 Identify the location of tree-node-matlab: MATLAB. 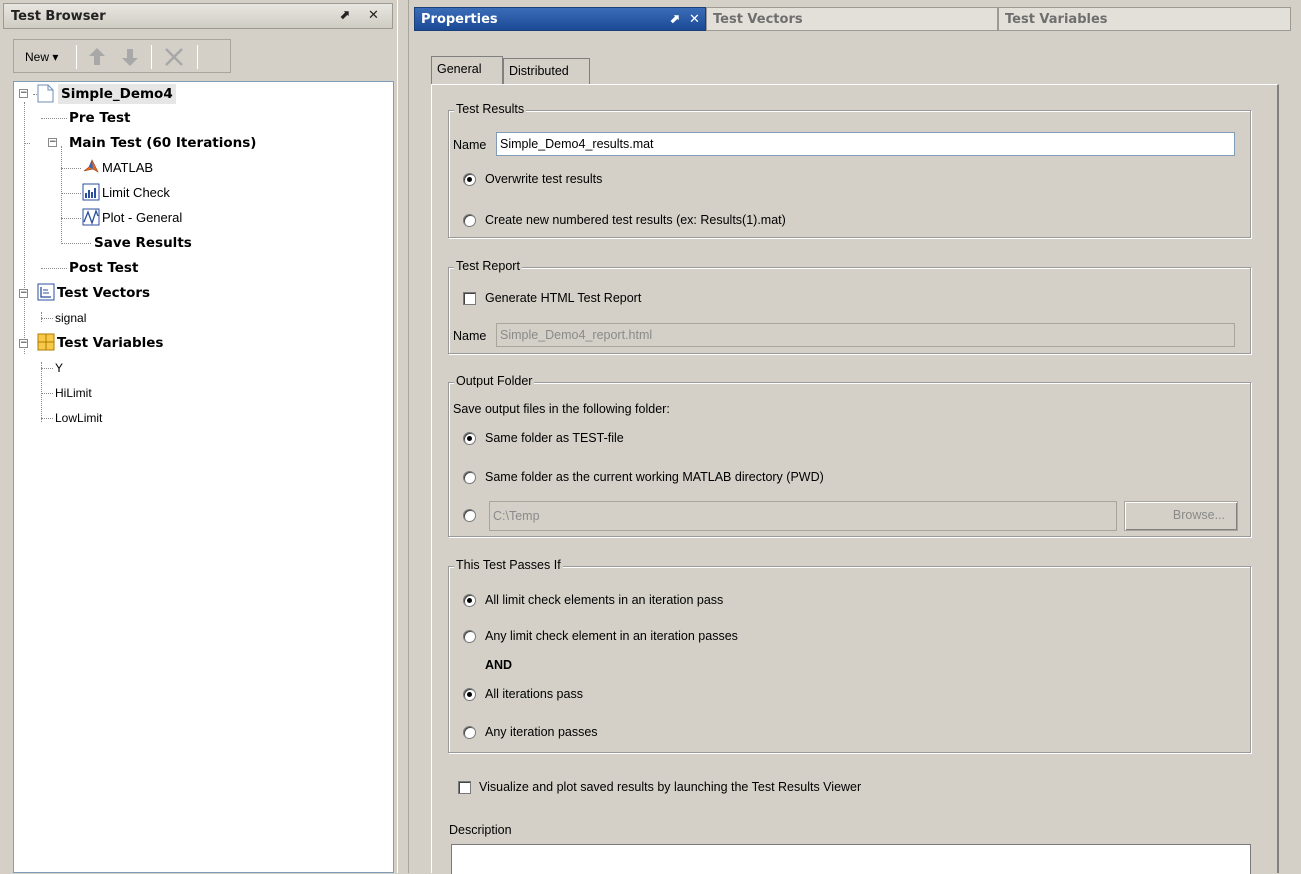
(127, 168).